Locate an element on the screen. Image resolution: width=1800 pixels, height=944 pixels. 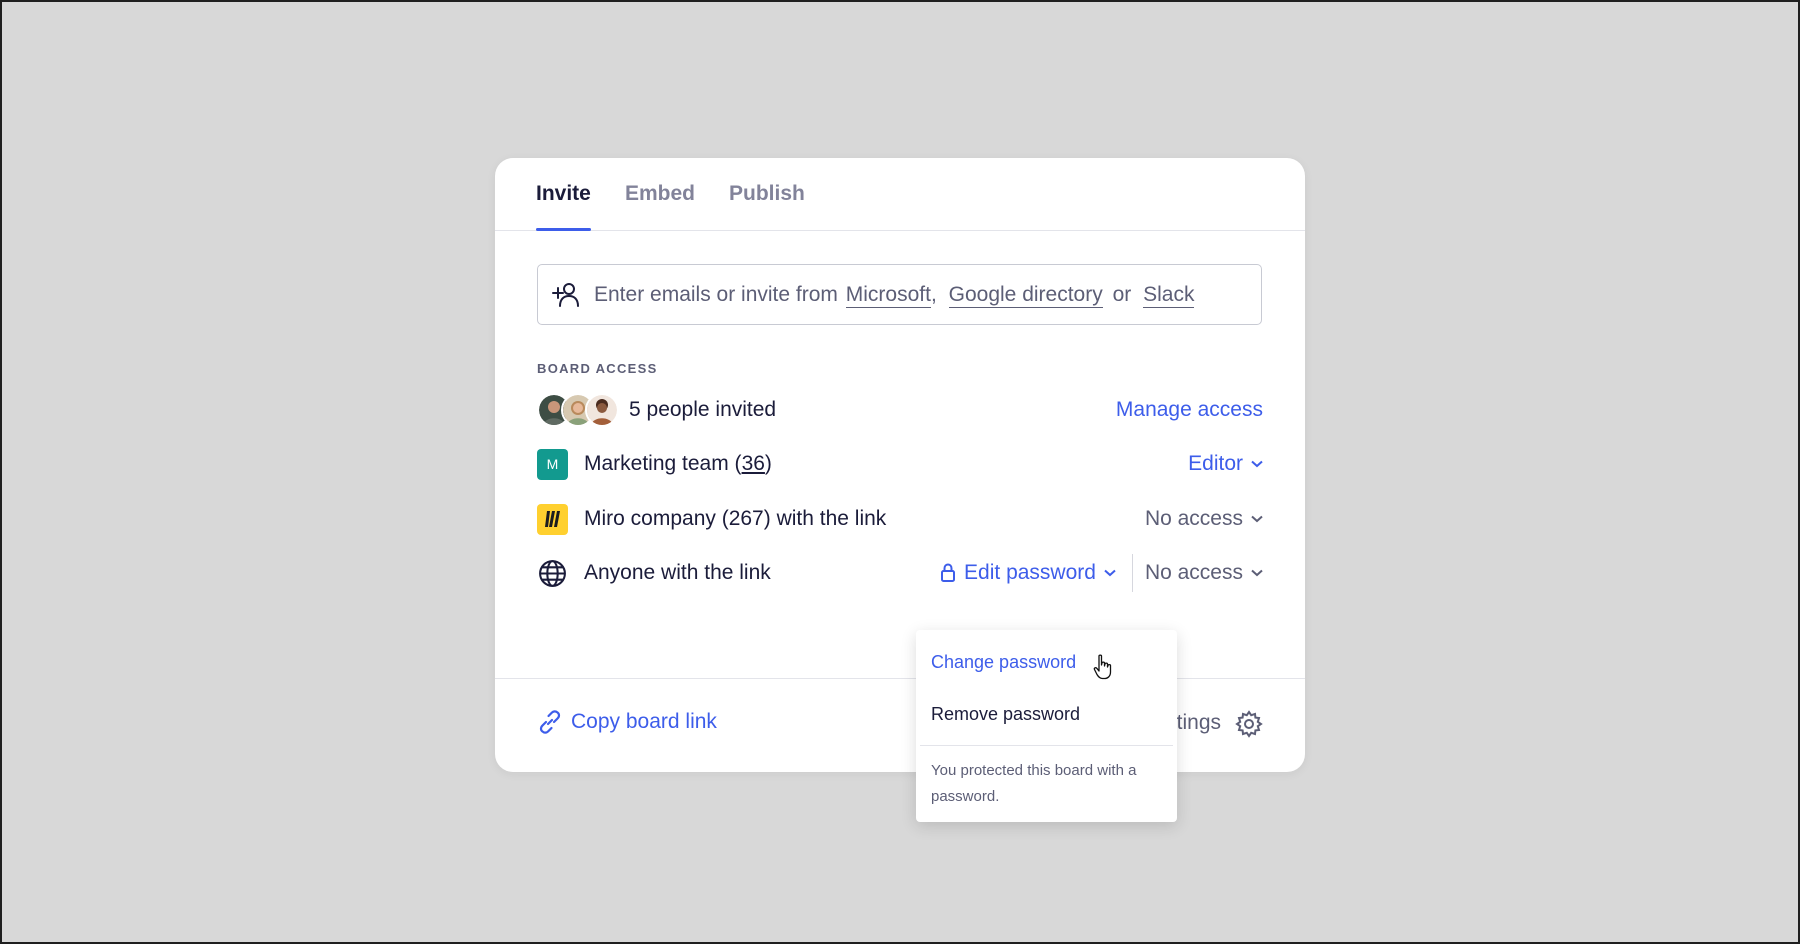
invite-prefix: Enter emails or invite from is located at coordinates (716, 294).